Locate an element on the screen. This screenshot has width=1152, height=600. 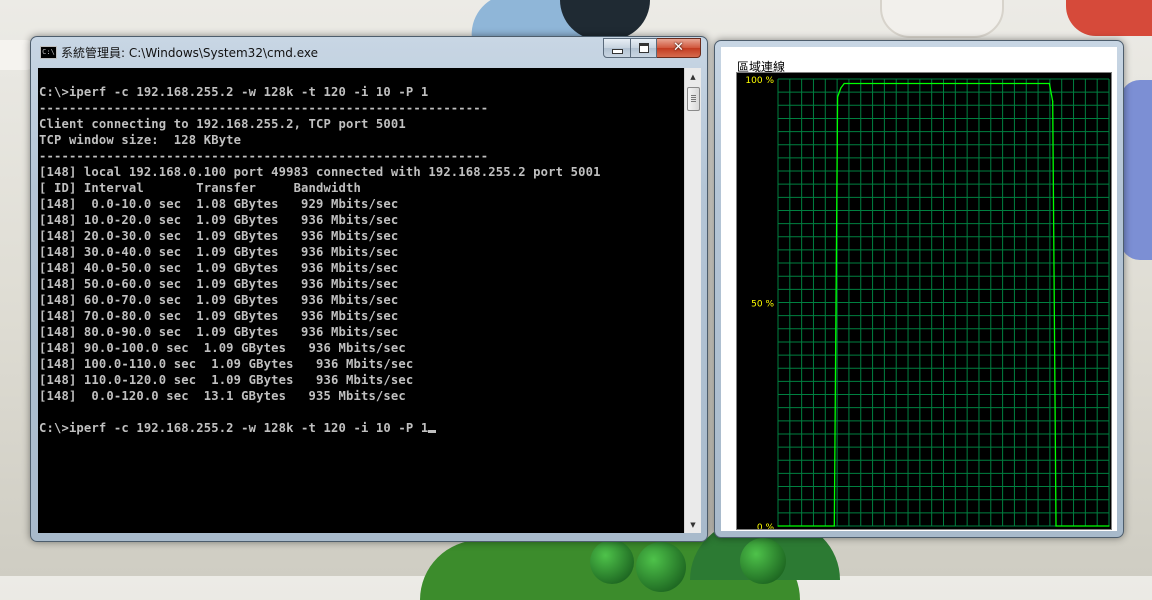
console-line: [ ID] Interval Transfer Bandwidth is located at coordinates (200, 188).